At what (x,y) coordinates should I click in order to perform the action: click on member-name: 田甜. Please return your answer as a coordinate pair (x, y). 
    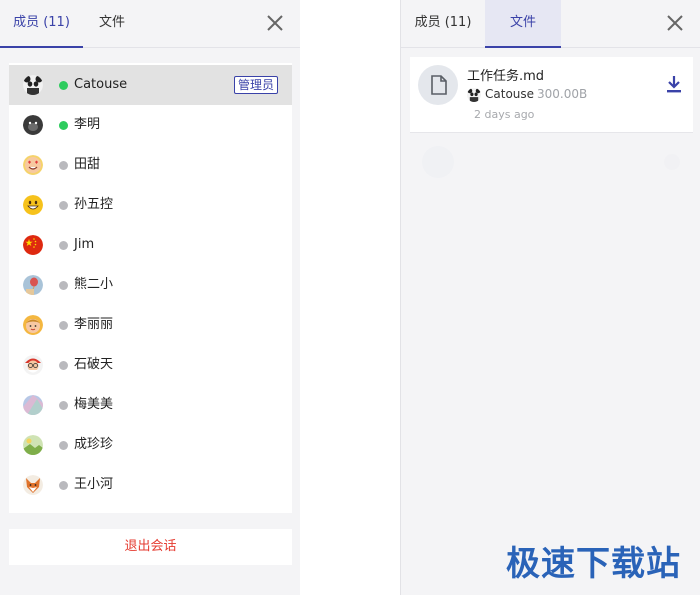
    Looking at the image, I should click on (87, 164).